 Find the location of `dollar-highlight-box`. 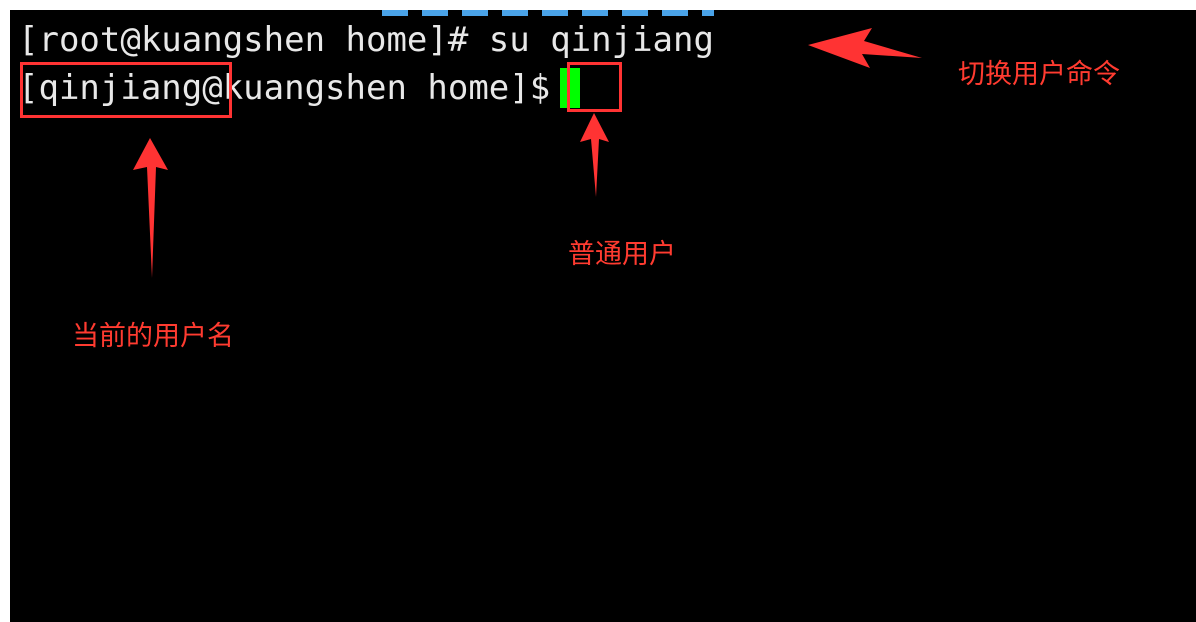

dollar-highlight-box is located at coordinates (594, 87).